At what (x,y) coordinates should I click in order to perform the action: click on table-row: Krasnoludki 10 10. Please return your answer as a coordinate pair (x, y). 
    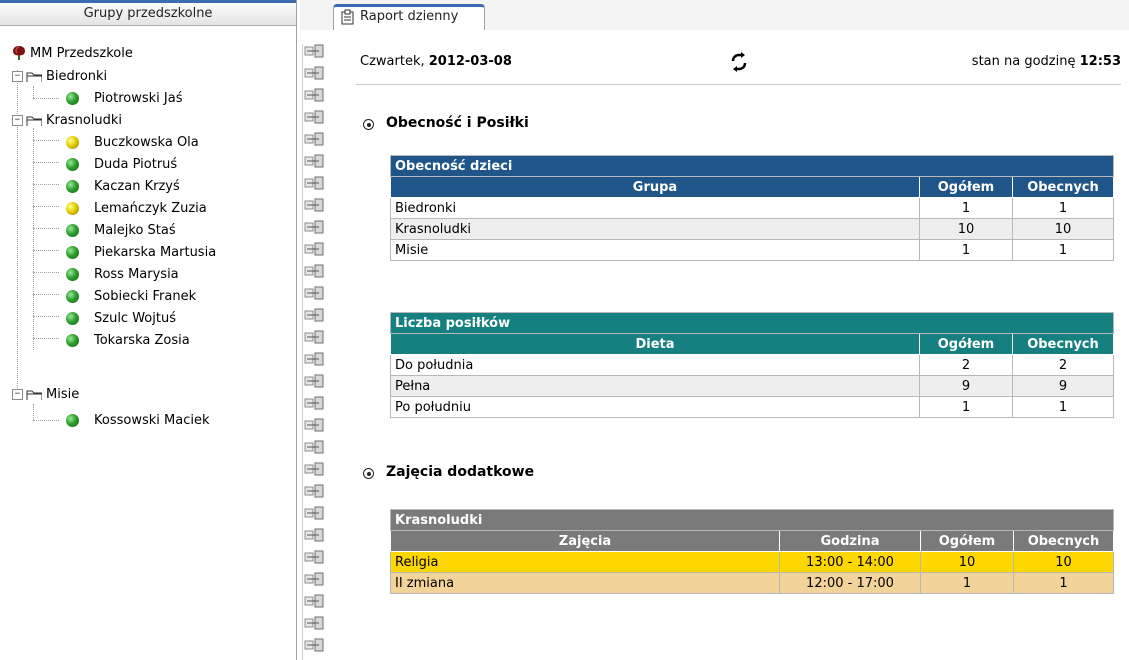
    Looking at the image, I should click on (752, 229).